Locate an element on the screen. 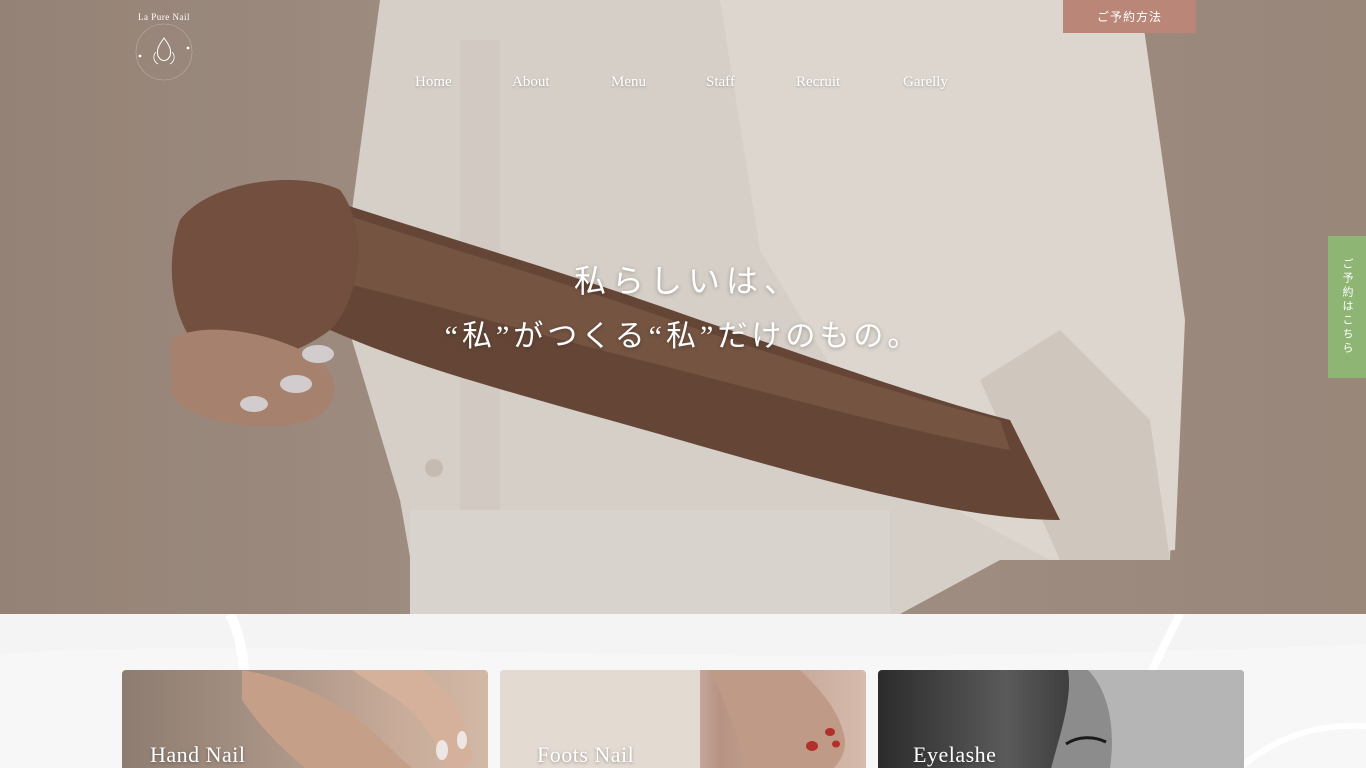 This screenshot has height=768, width=1366. nav-menu: Menu is located at coordinates (628, 82).